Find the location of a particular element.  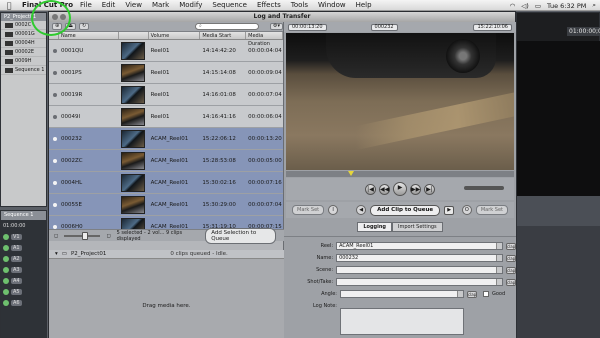

track-a1: A1 is located at coordinates (23, 247).